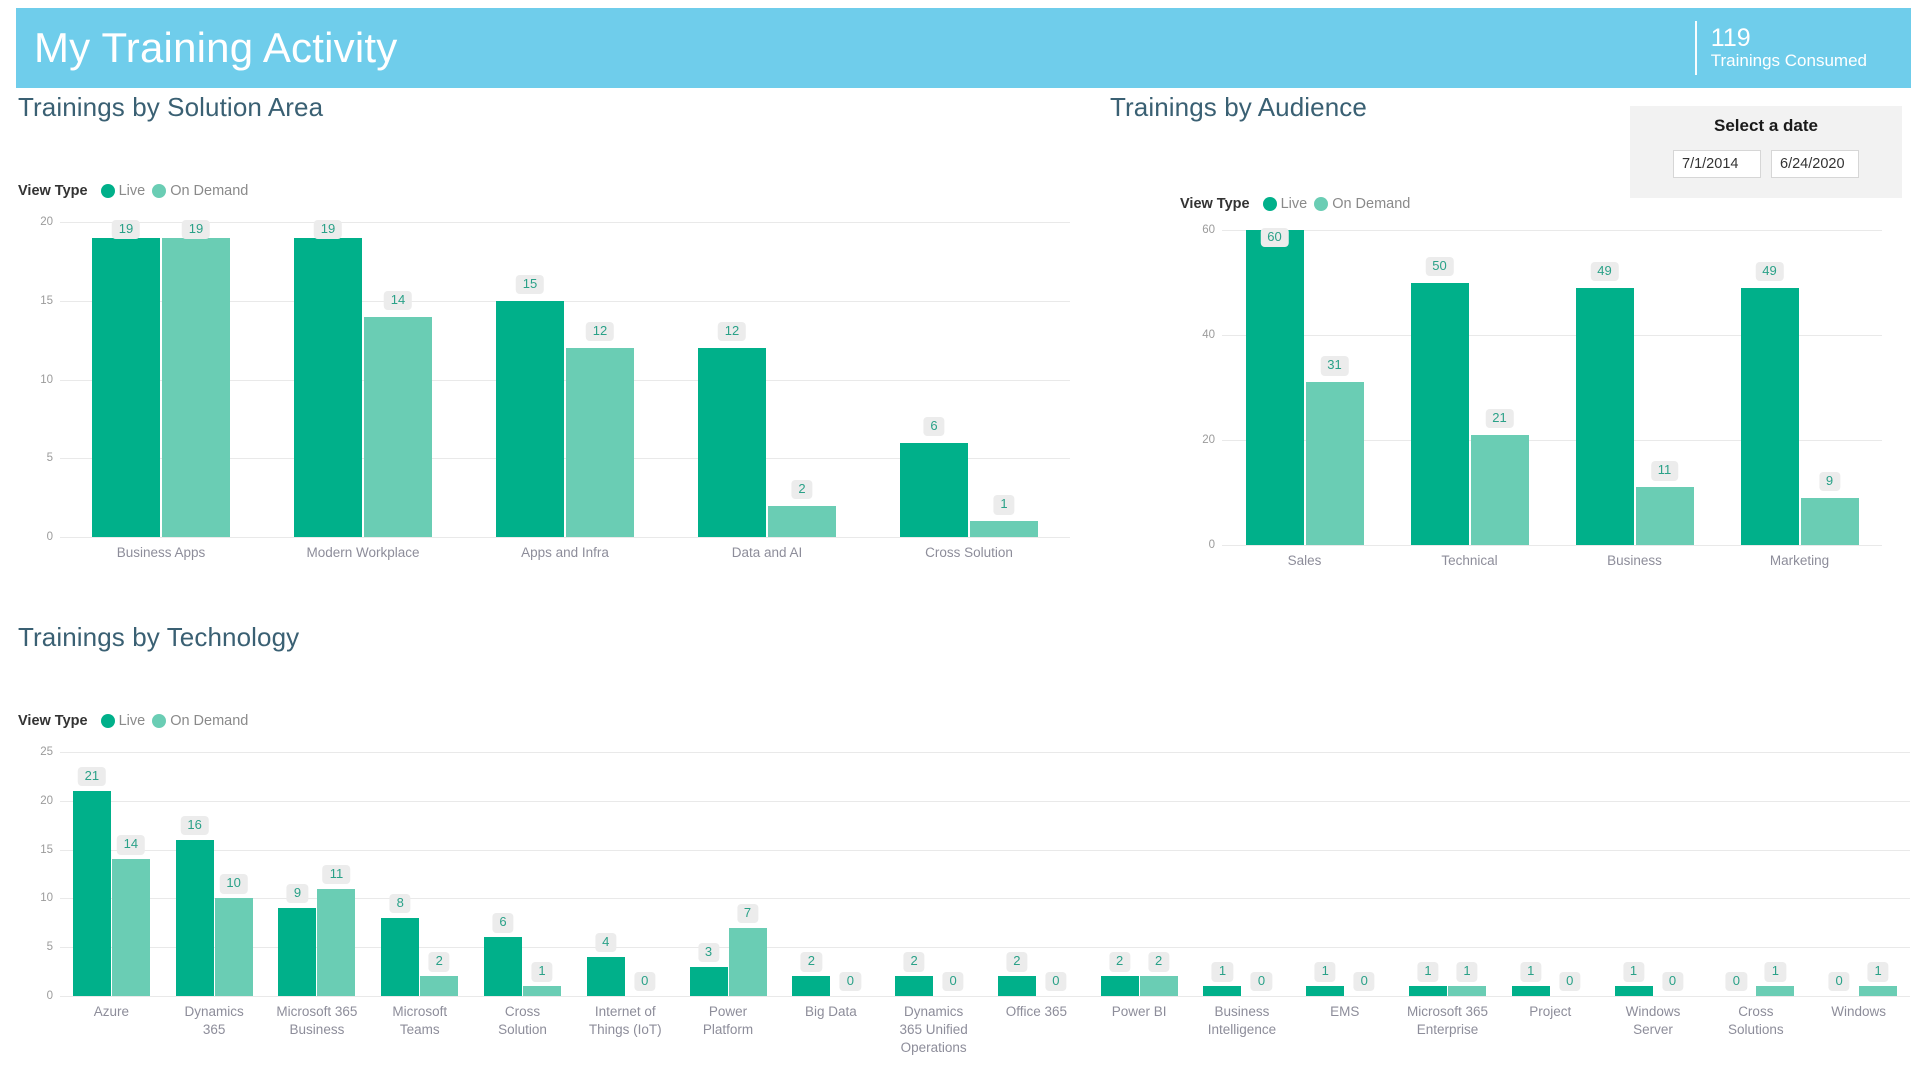 The height and width of the screenshot is (1074, 1920). What do you see at coordinates (1208, 230) in the screenshot?
I see `y-axis-tick: 60` at bounding box center [1208, 230].